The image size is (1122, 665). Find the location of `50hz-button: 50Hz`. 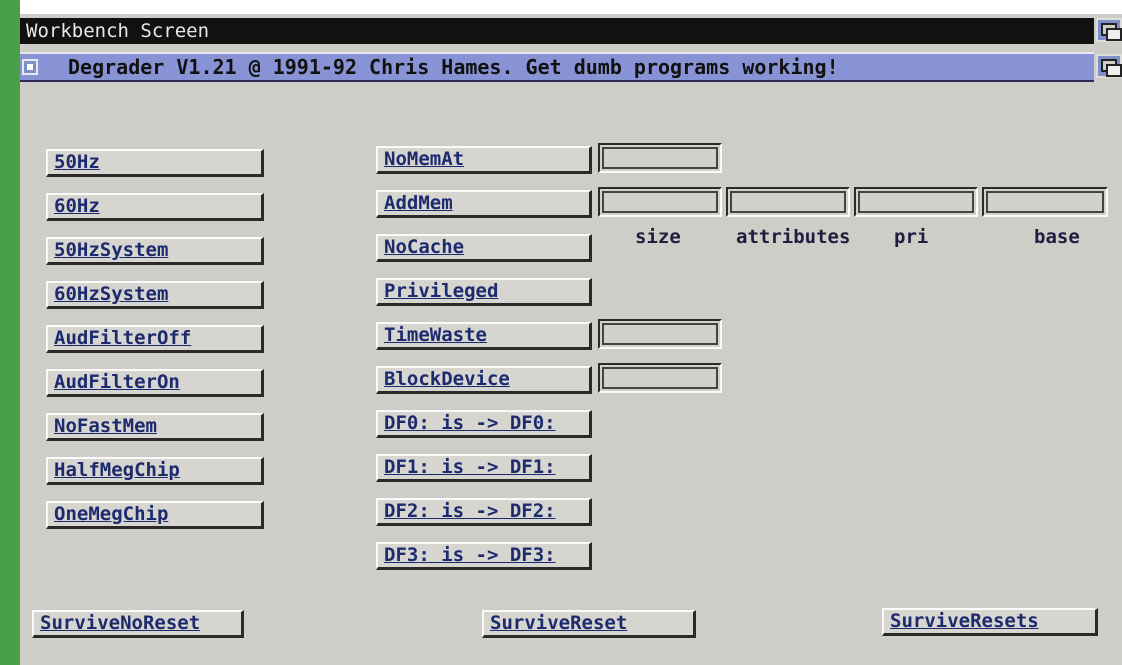

50hz-button: 50Hz is located at coordinates (155, 163).